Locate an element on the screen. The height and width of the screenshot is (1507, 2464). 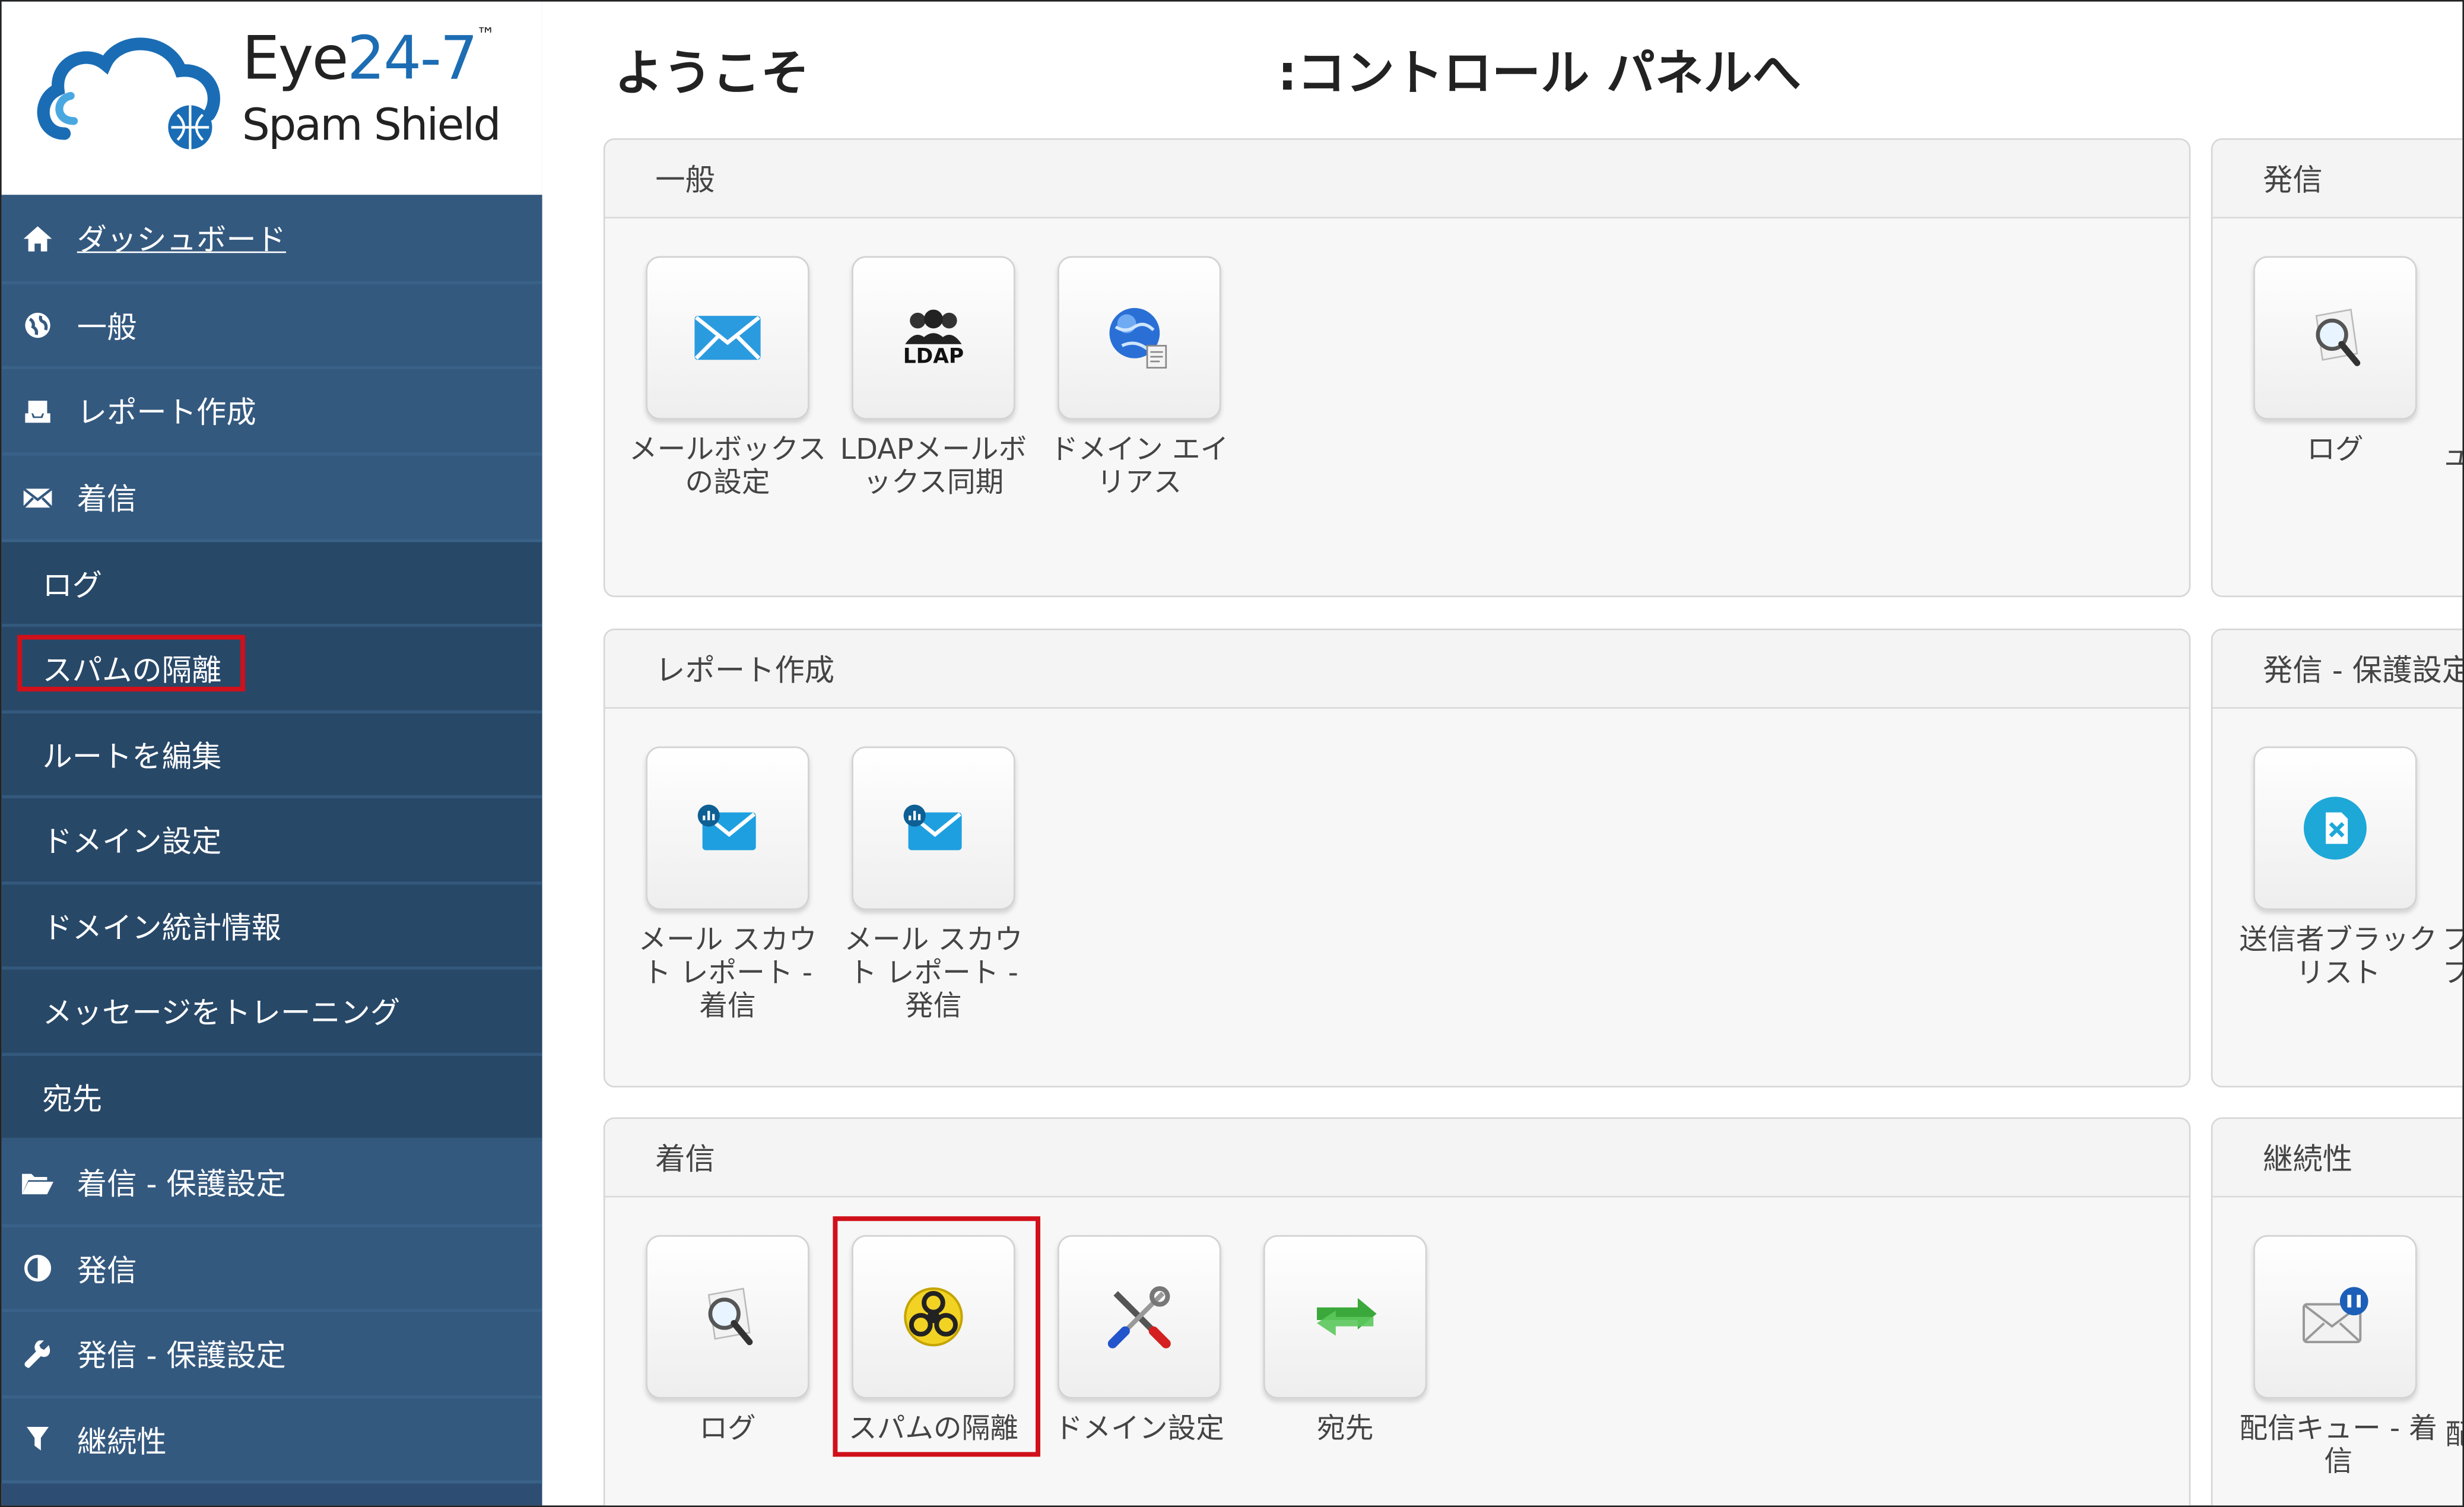
sidebar-item-label: 一般 is located at coordinates (107, 327).